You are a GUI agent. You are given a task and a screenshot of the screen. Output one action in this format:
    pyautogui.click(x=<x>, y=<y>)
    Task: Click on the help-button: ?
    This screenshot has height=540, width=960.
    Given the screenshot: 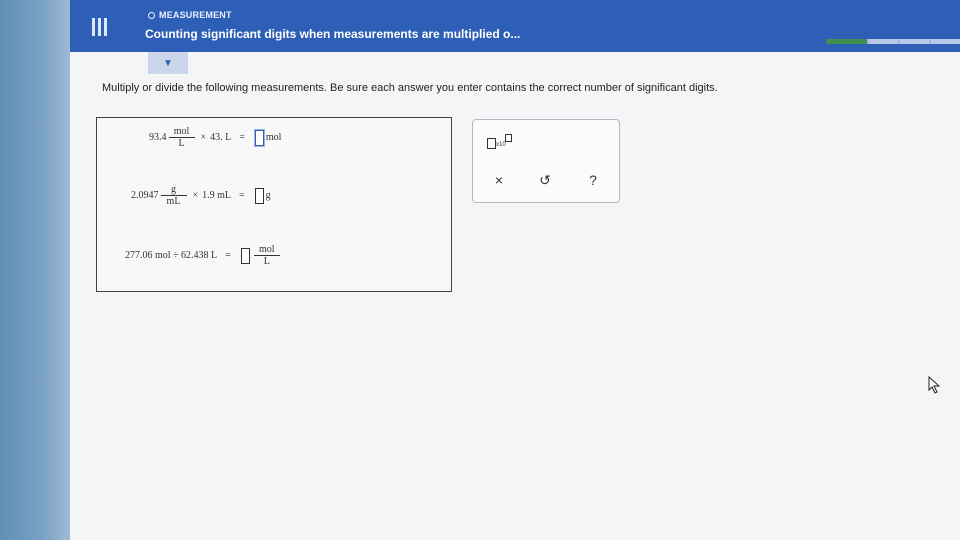 What is the action you would take?
    pyautogui.click(x=593, y=180)
    